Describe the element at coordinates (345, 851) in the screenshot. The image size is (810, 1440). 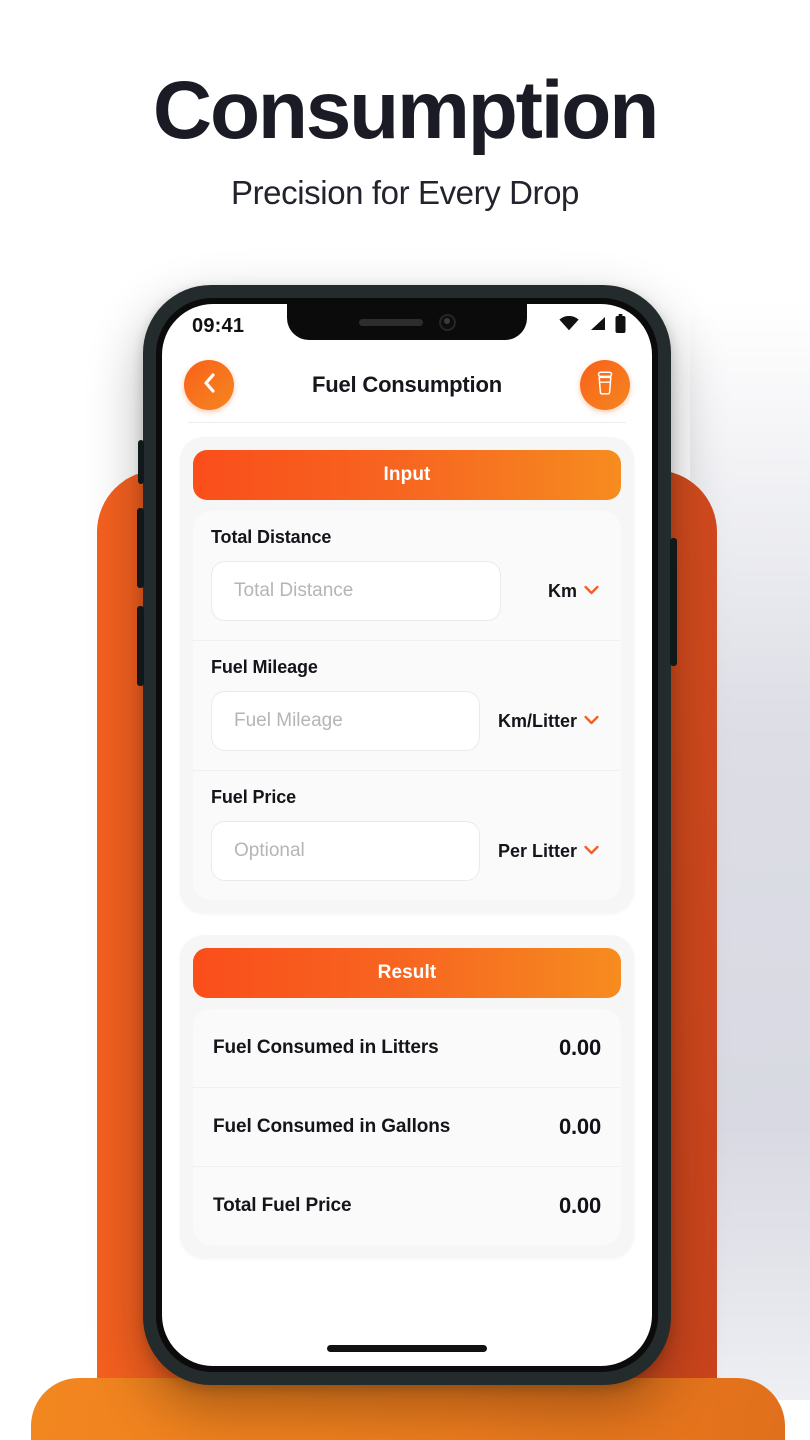
I see `fuel-price-input: Optional` at that location.